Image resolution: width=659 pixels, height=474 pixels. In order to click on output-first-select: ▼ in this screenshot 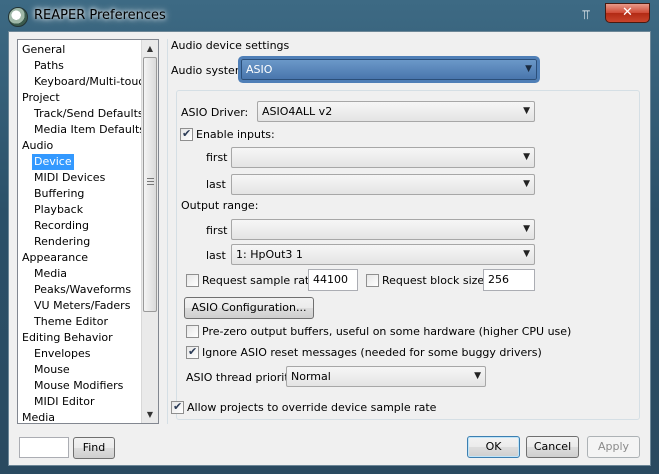, I will do `click(383, 229)`.